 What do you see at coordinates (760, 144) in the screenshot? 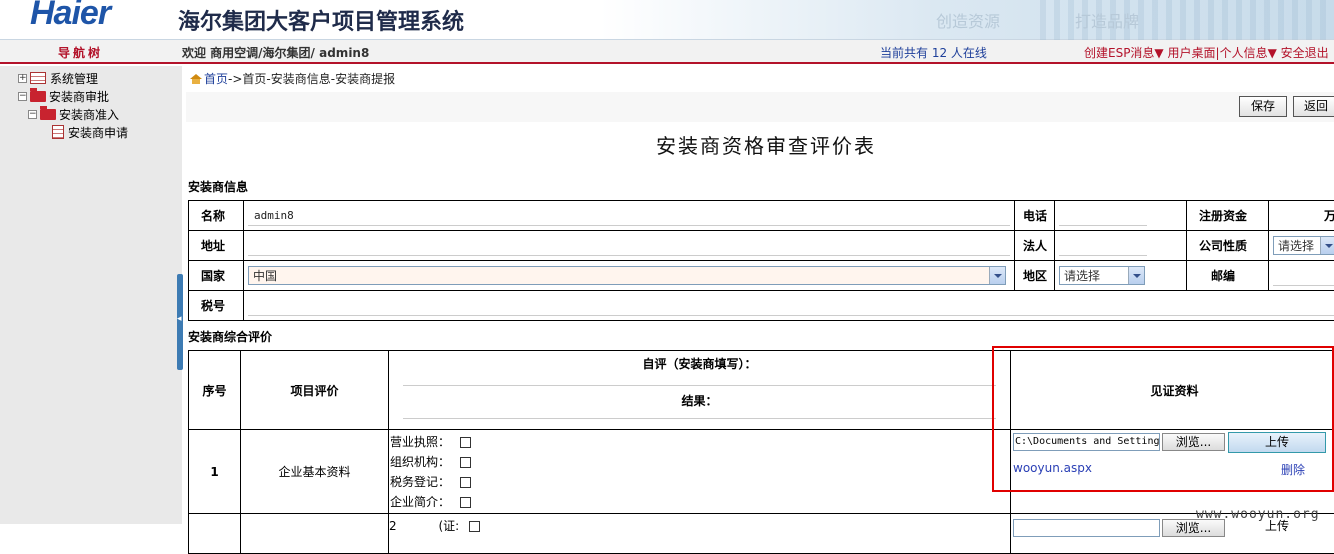
I see `form-title: 安装商资格审查评价表` at bounding box center [760, 144].